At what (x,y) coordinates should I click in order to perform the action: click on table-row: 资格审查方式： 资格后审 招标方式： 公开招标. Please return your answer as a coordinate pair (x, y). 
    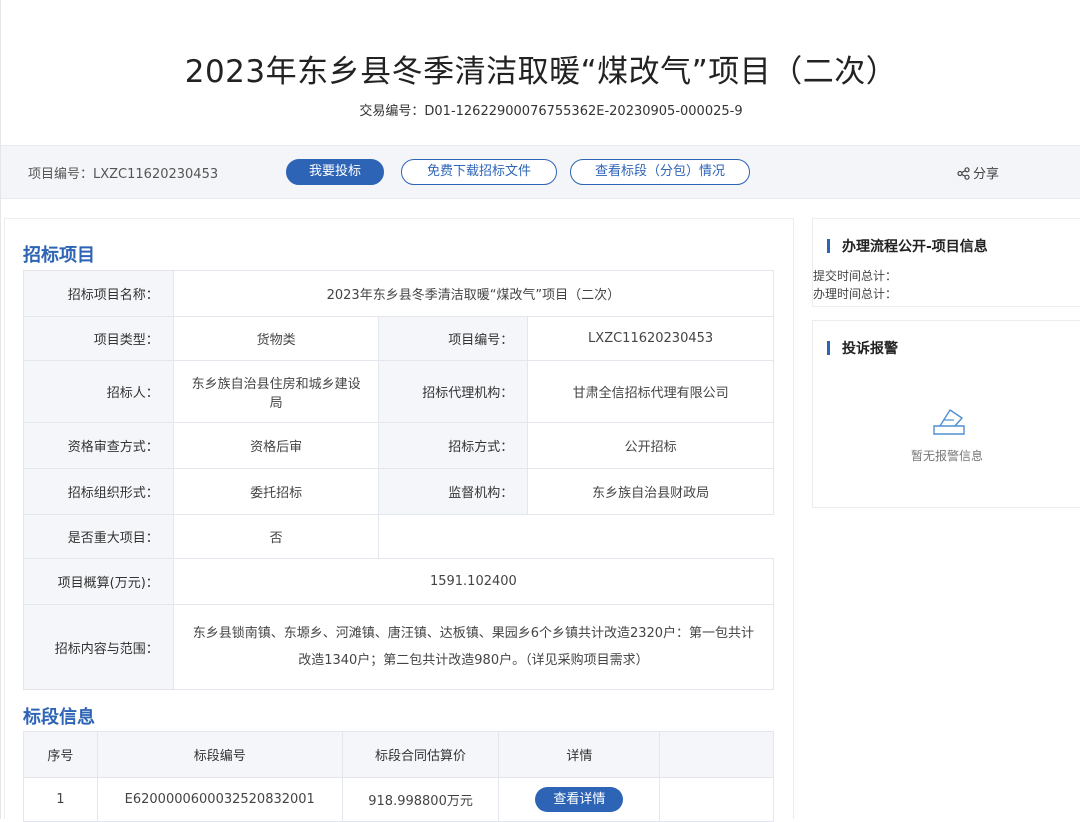
    Looking at the image, I should click on (398, 445).